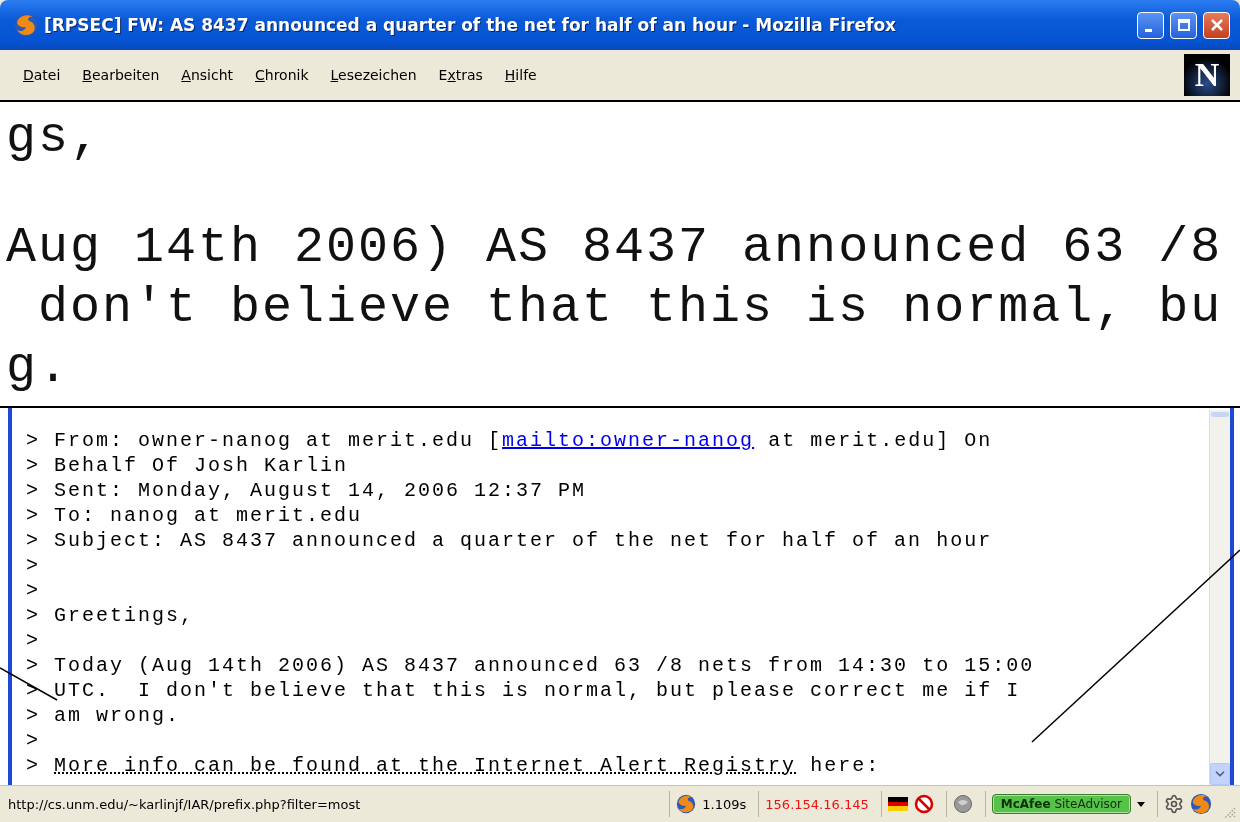 The height and width of the screenshot is (822, 1240). Describe the element at coordinates (628, 440) in the screenshot. I see `email-link: mailto:owner-nanog` at that location.